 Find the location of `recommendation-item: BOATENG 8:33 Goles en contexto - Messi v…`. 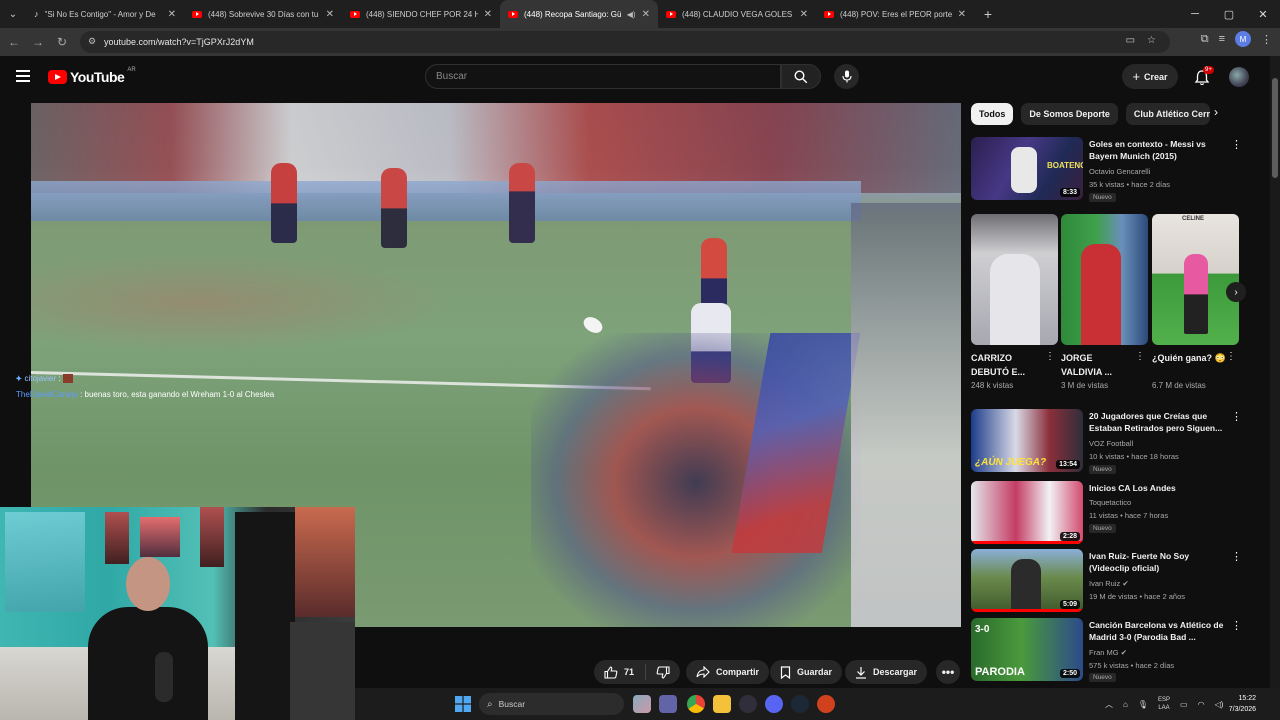

recommendation-item: BOATENG 8:33 Goles en contexto - Messi v… is located at coordinates (1106, 169).